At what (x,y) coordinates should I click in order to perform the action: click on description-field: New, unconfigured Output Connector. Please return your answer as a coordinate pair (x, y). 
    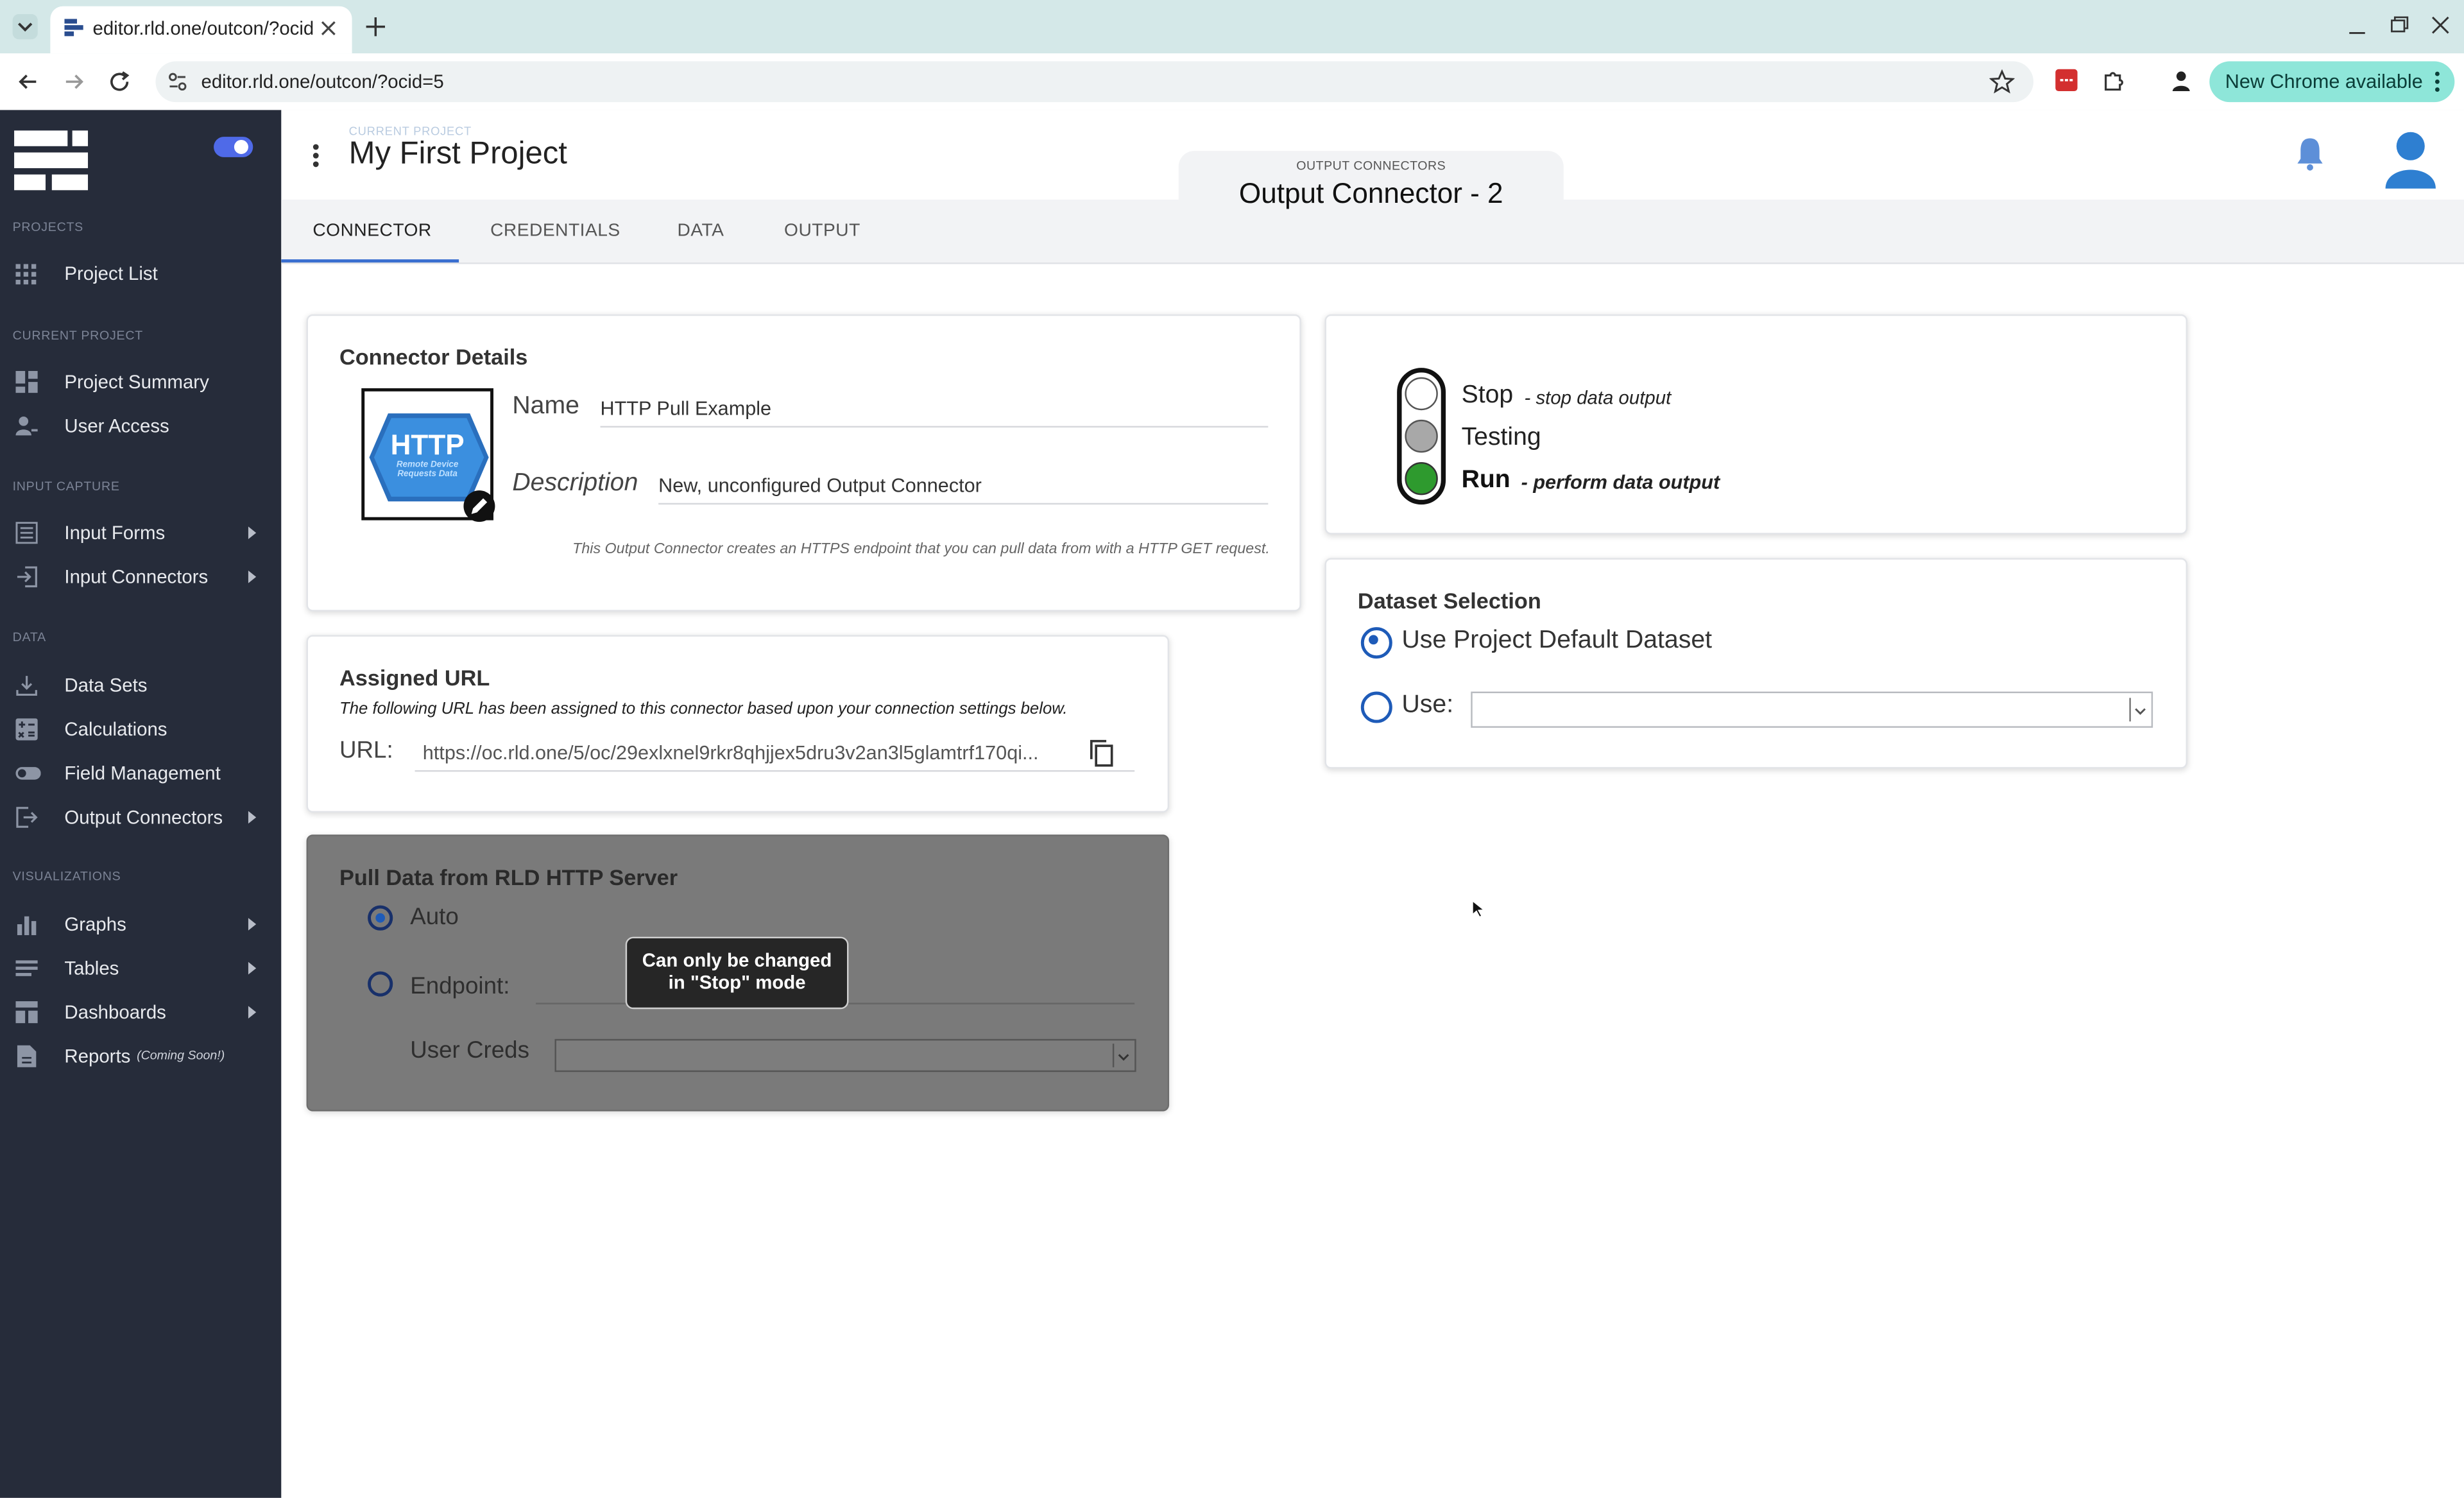
    Looking at the image, I should click on (820, 486).